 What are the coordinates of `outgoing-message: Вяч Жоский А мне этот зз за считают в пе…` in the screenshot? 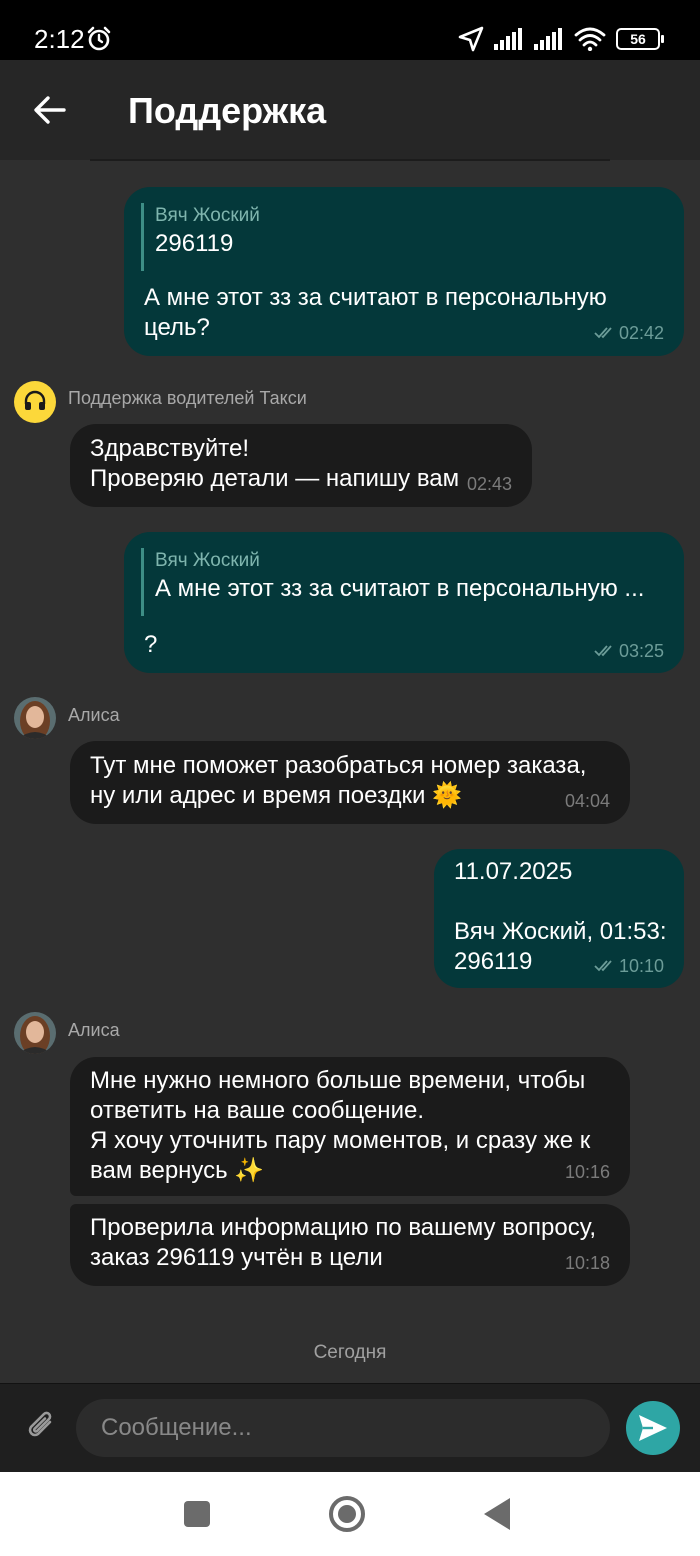 It's located at (404, 602).